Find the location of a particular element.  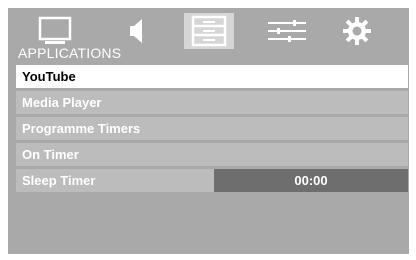

section-title: APPLICATIONS is located at coordinates (70, 53).